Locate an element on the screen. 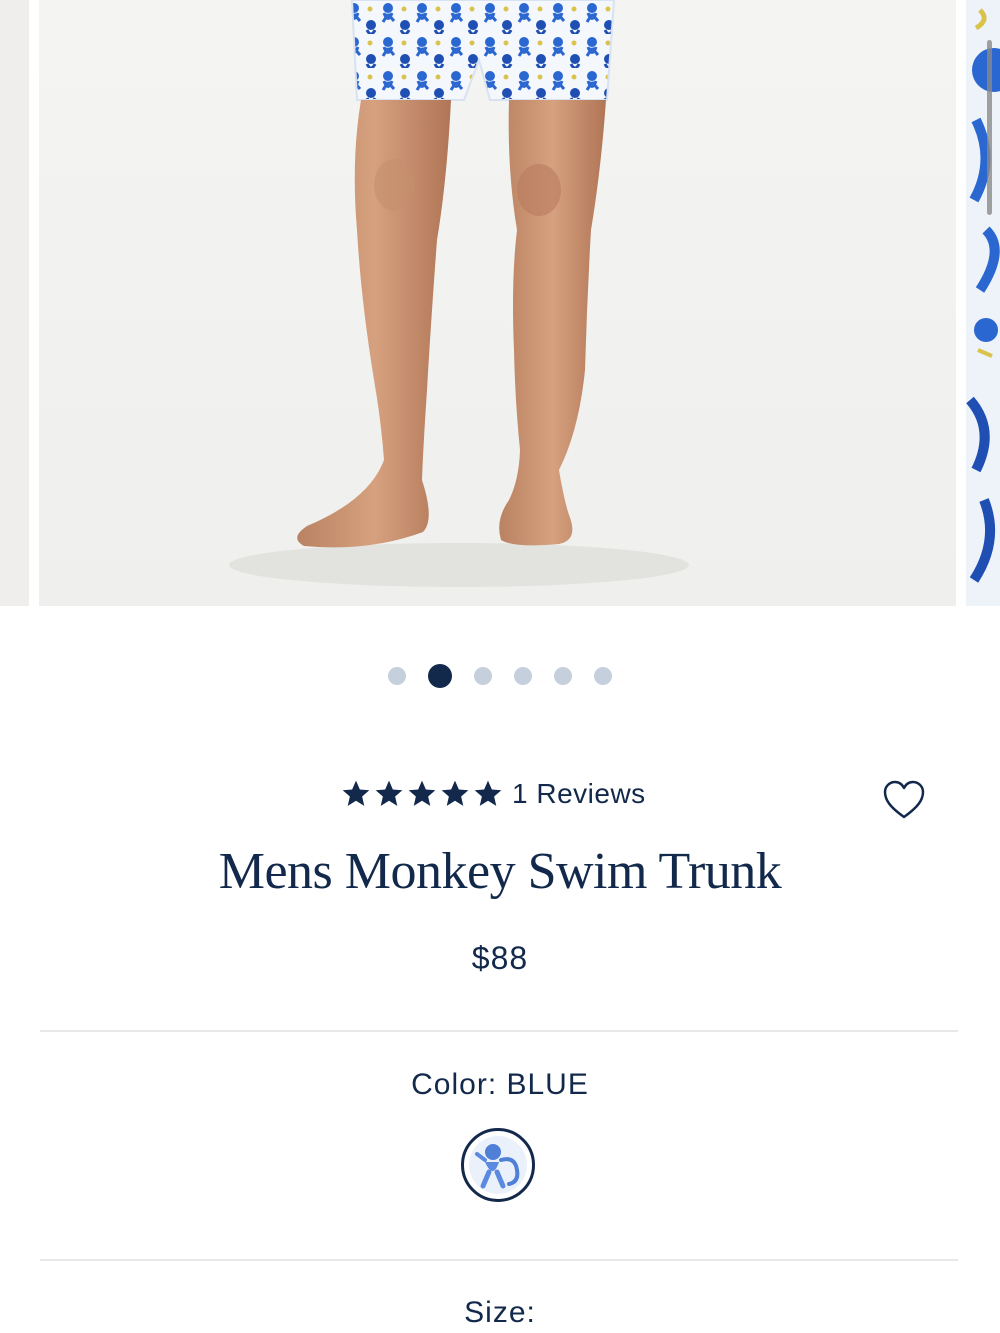  color-selected-label: Color: BLUE is located at coordinates (500, 1084).